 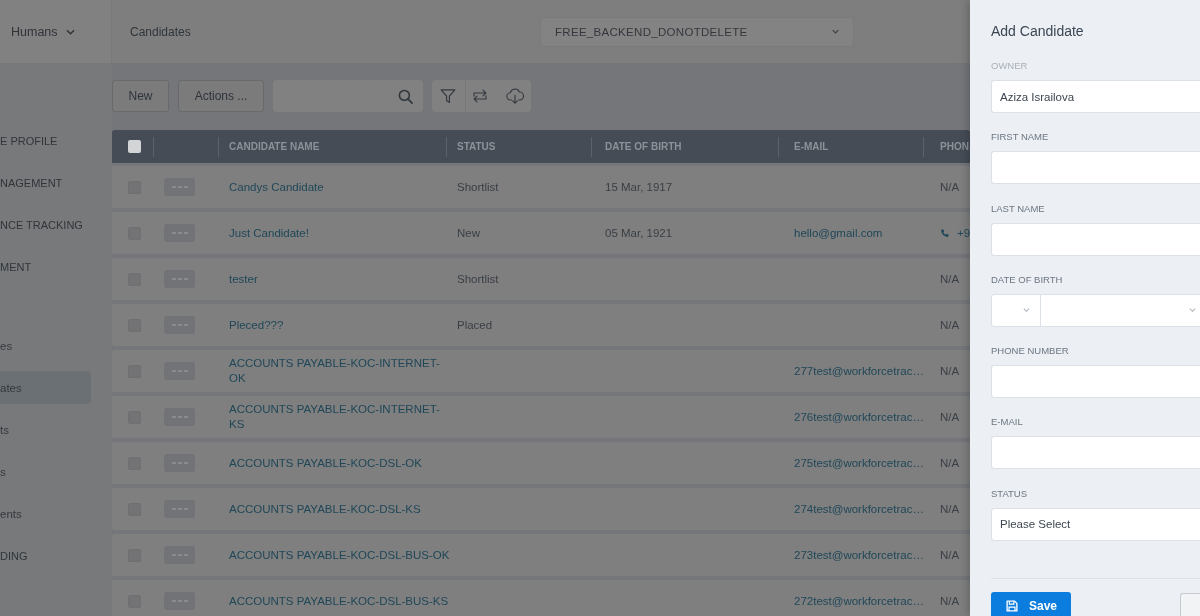 I want to click on candidate-name-link: tester, so click(x=243, y=279).